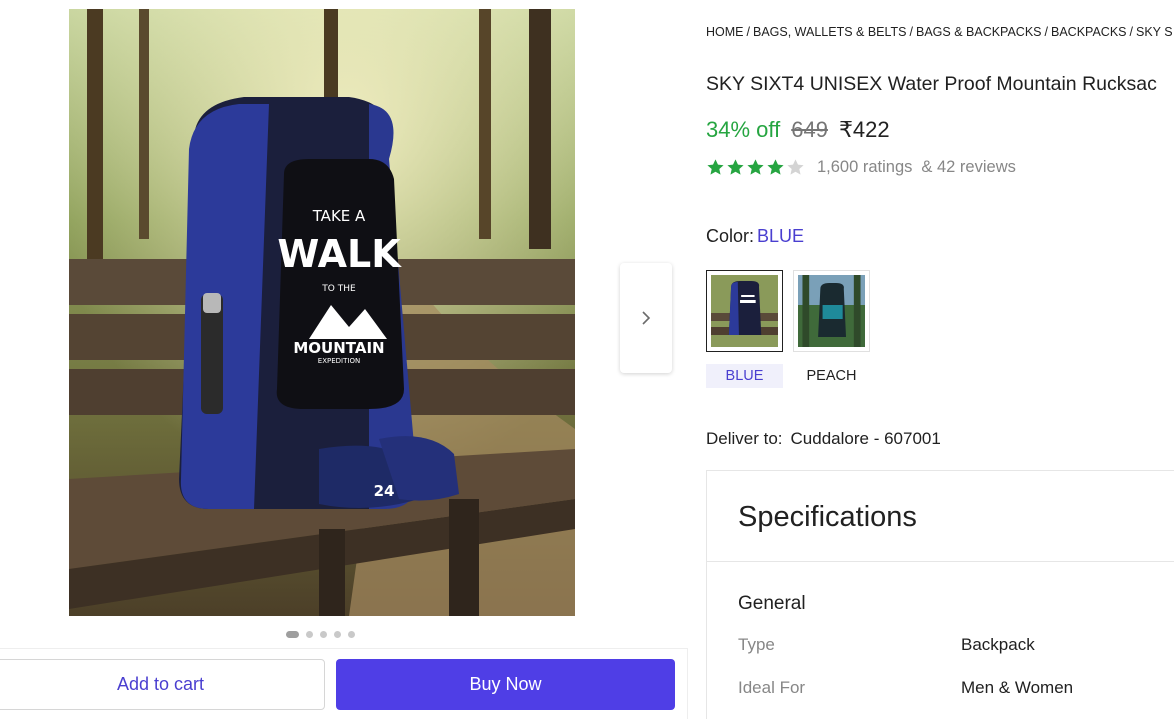  Describe the element at coordinates (744, 376) in the screenshot. I see `color-option-blue-label: BLUE` at that location.